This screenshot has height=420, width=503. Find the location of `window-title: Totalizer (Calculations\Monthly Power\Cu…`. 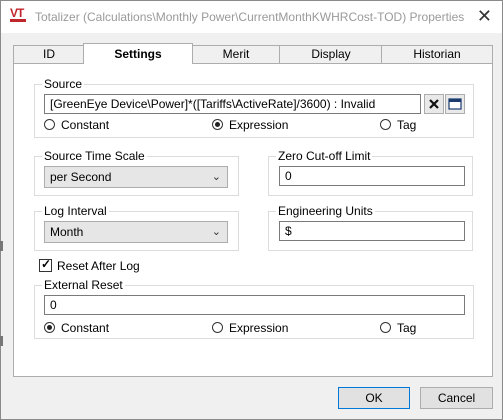

window-title: Totalizer (Calculations\Monthly Power\Cu… is located at coordinates (250, 17).